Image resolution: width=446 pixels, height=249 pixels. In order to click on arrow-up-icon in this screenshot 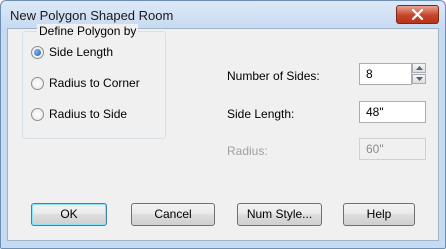, I will do `click(419, 68)`.